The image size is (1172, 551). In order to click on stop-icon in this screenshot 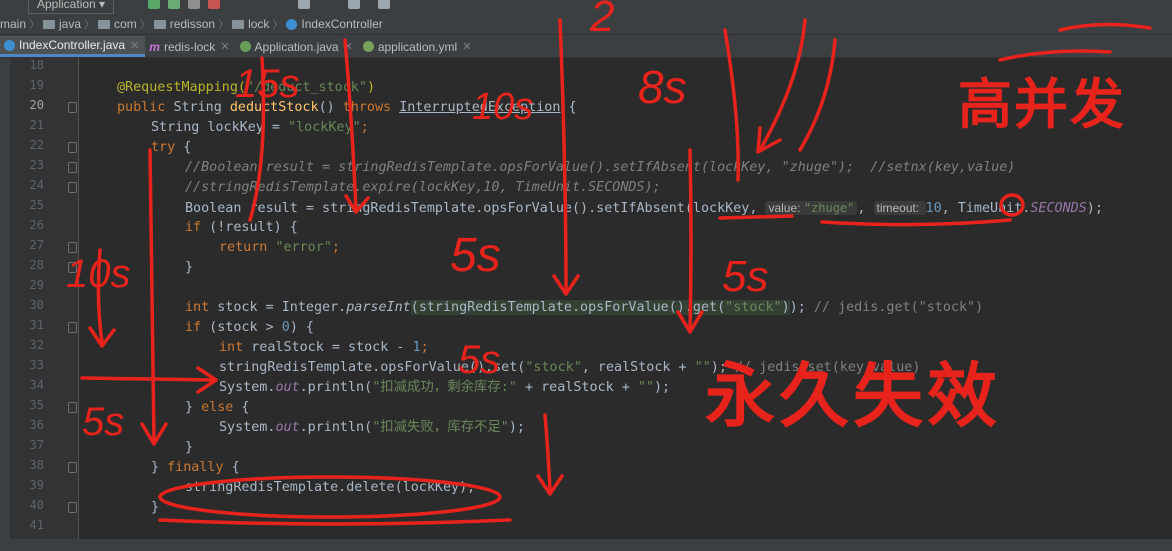, I will do `click(214, 4)`.